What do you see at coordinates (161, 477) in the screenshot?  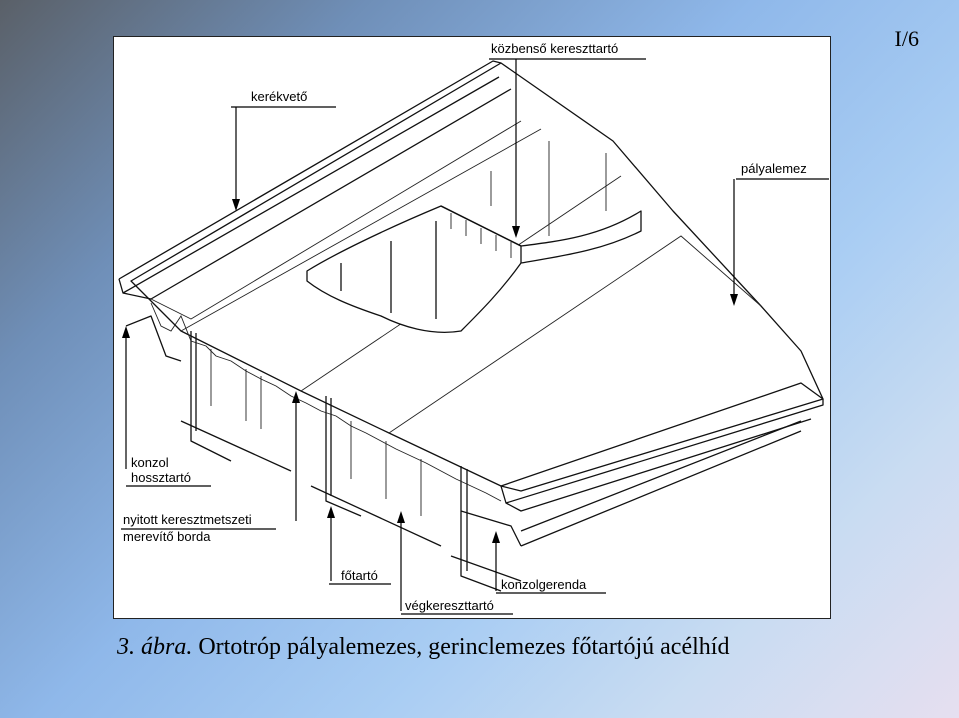 I see `label-longitudinal: hossztartó` at bounding box center [161, 477].